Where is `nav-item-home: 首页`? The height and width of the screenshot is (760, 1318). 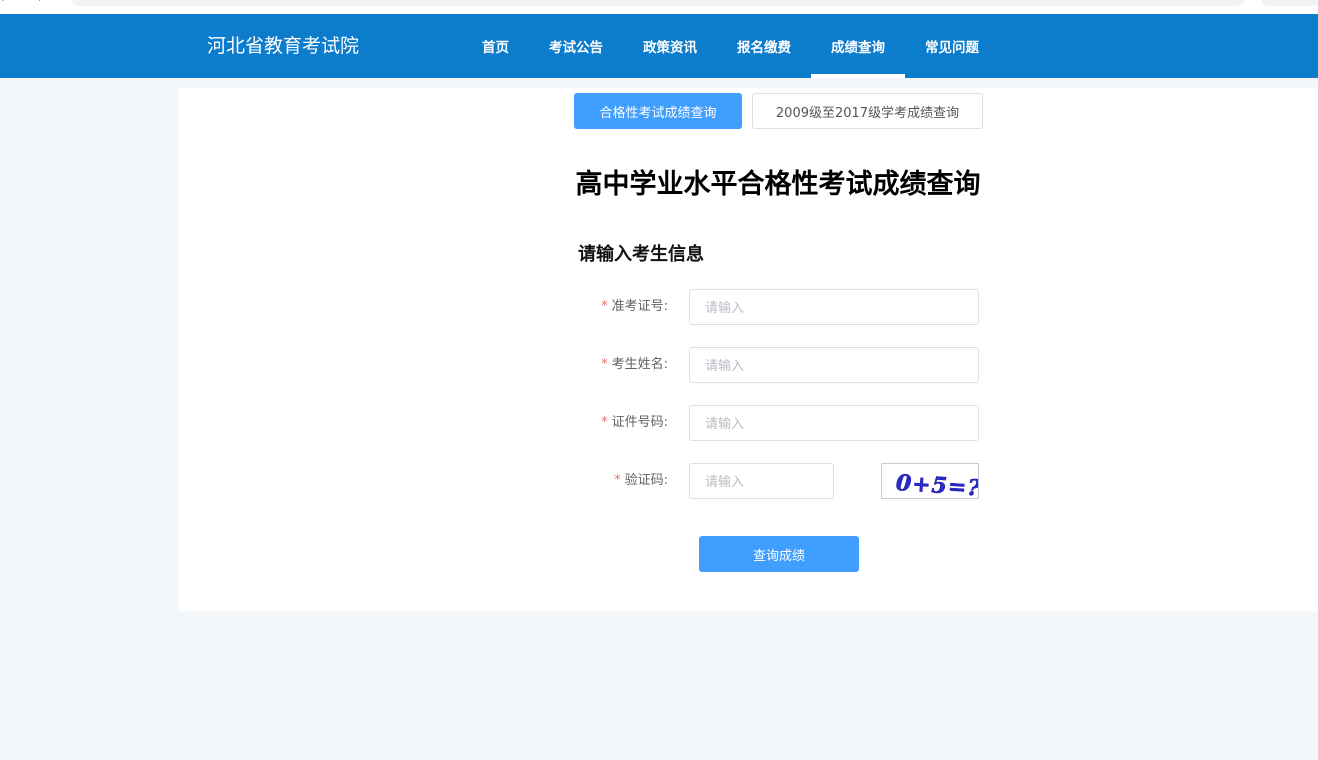
nav-item-home: 首页 is located at coordinates (495, 46).